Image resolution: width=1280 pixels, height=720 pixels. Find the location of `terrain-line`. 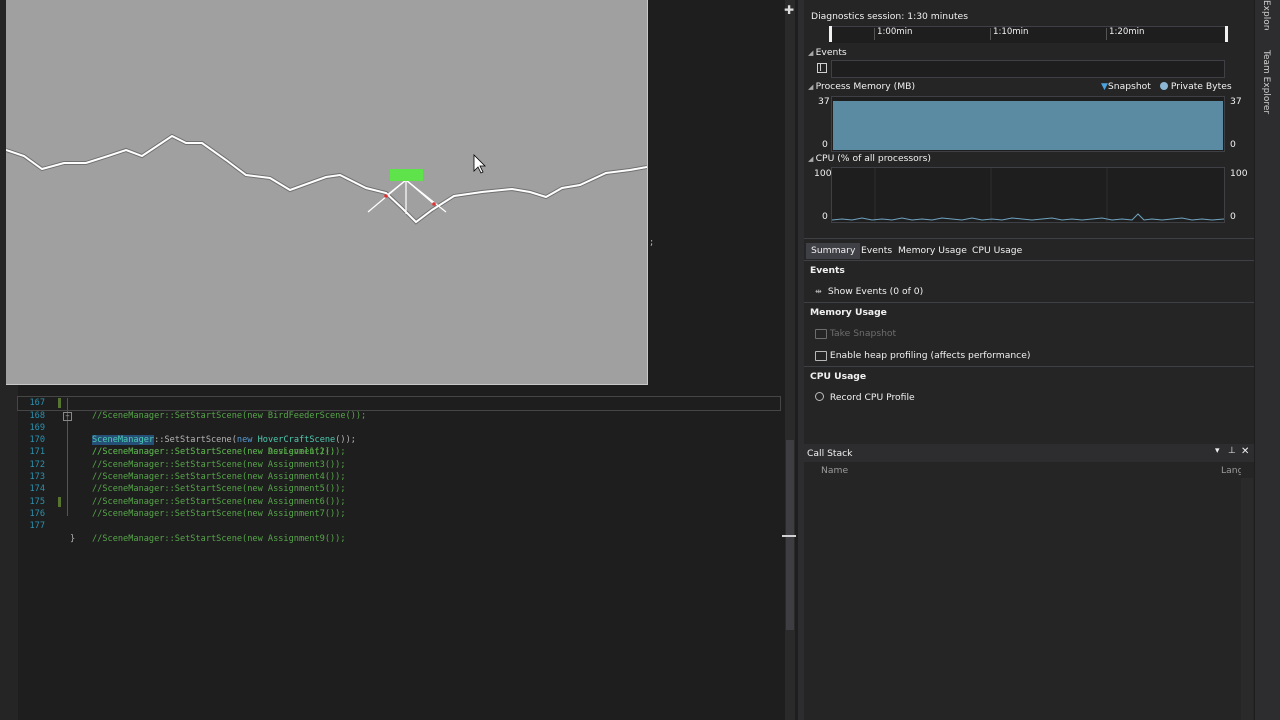

terrain-line is located at coordinates (326, 179).